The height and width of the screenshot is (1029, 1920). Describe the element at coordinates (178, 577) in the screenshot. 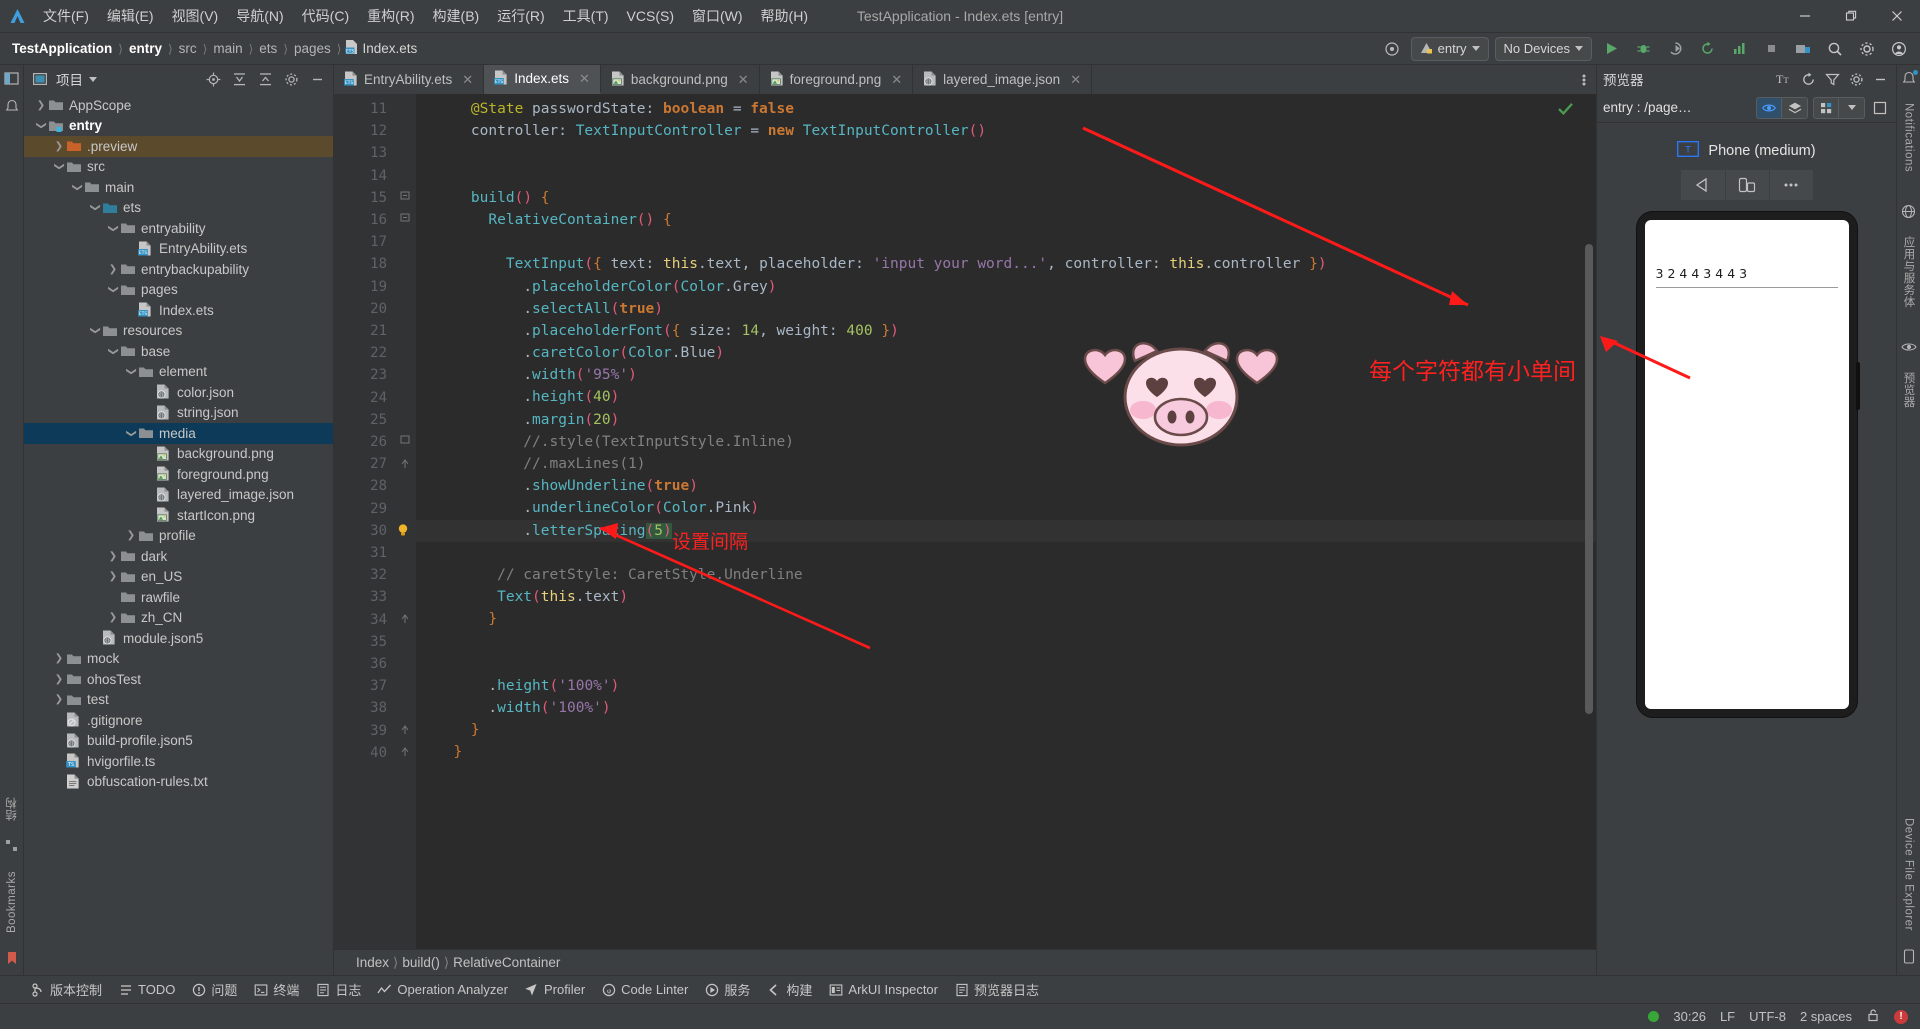

I see `tree-node-en-us: ❯ en_US` at that location.